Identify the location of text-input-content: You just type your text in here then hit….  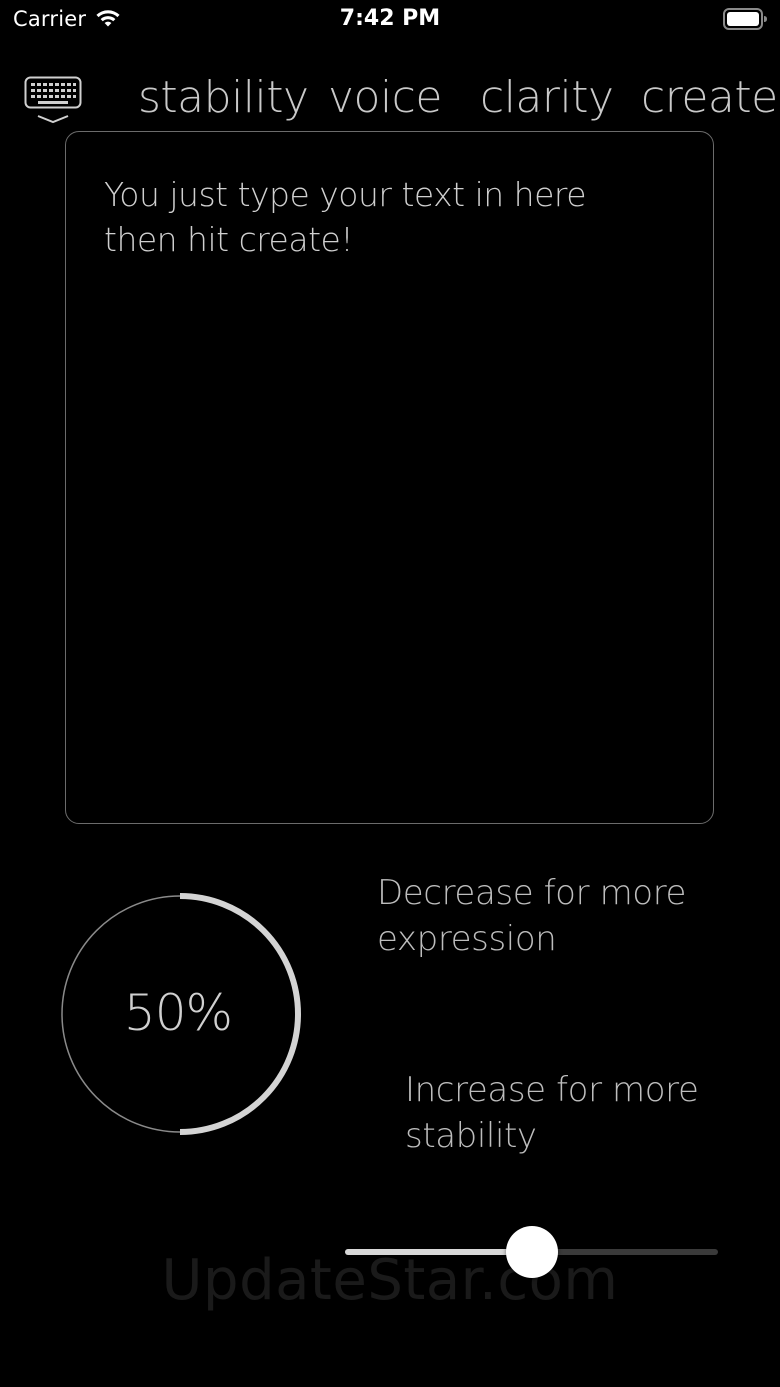
(384, 217).